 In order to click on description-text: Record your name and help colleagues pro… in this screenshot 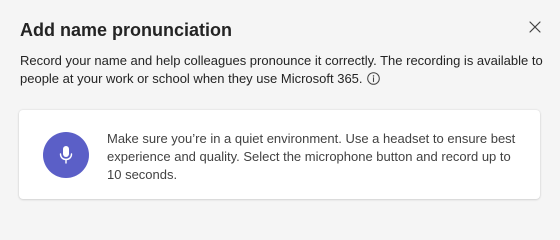, I will do `click(281, 69)`.